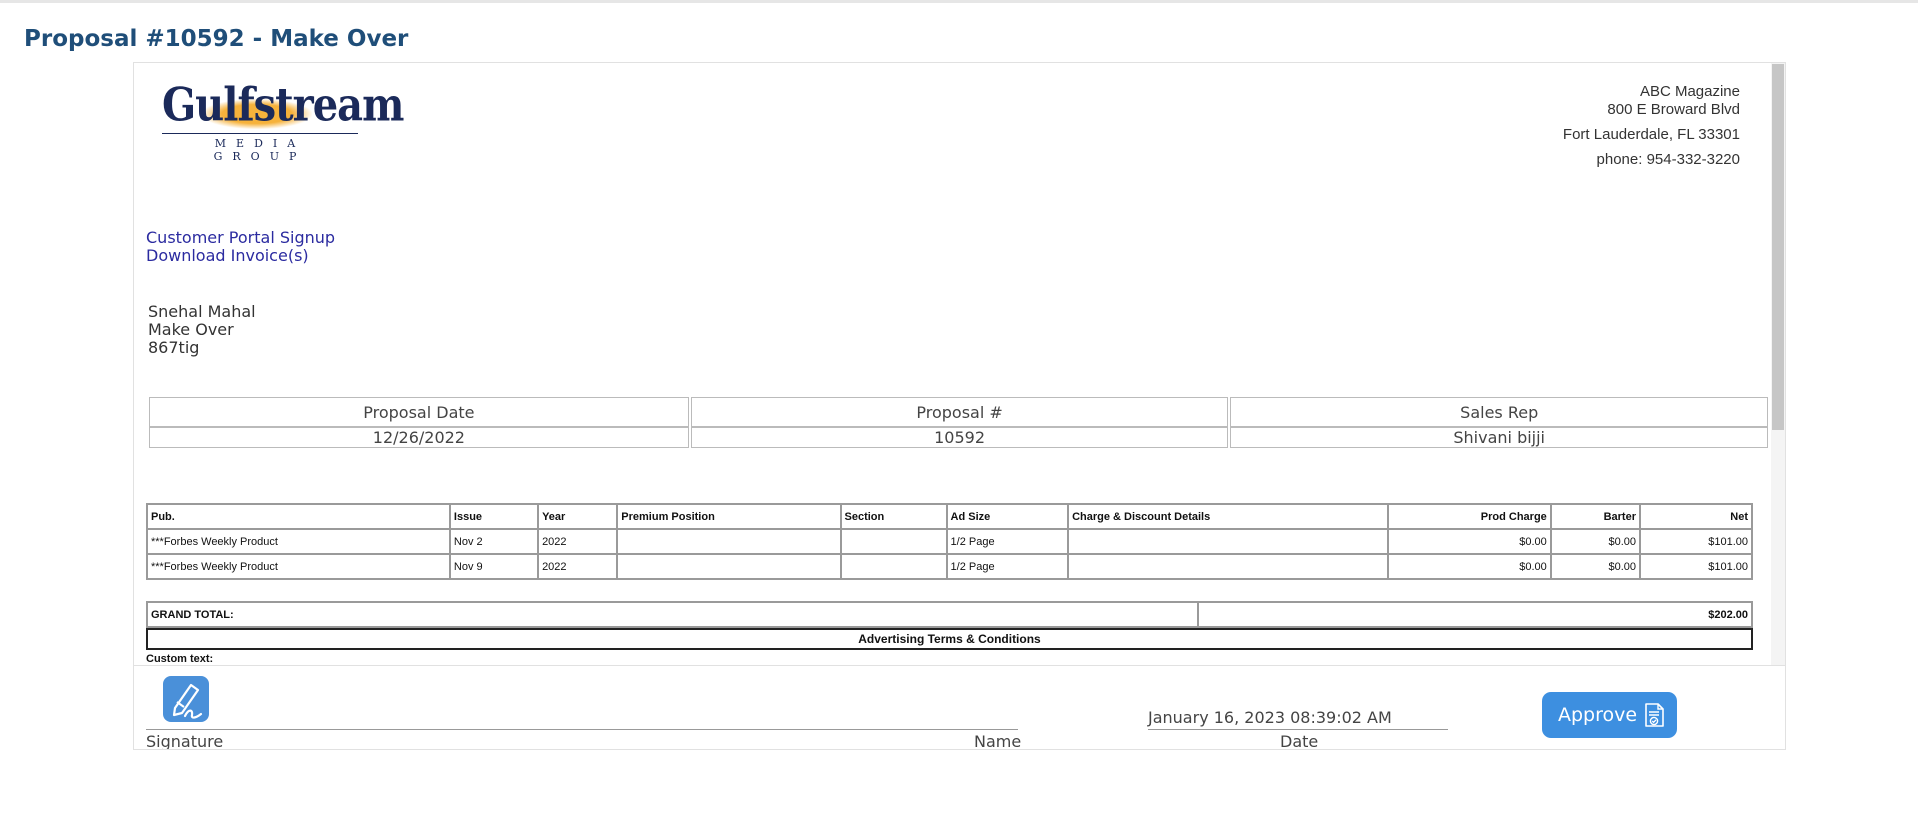 This screenshot has height=834, width=1918. What do you see at coordinates (298, 516) in the screenshot?
I see `col-pub: Pub.` at bounding box center [298, 516].